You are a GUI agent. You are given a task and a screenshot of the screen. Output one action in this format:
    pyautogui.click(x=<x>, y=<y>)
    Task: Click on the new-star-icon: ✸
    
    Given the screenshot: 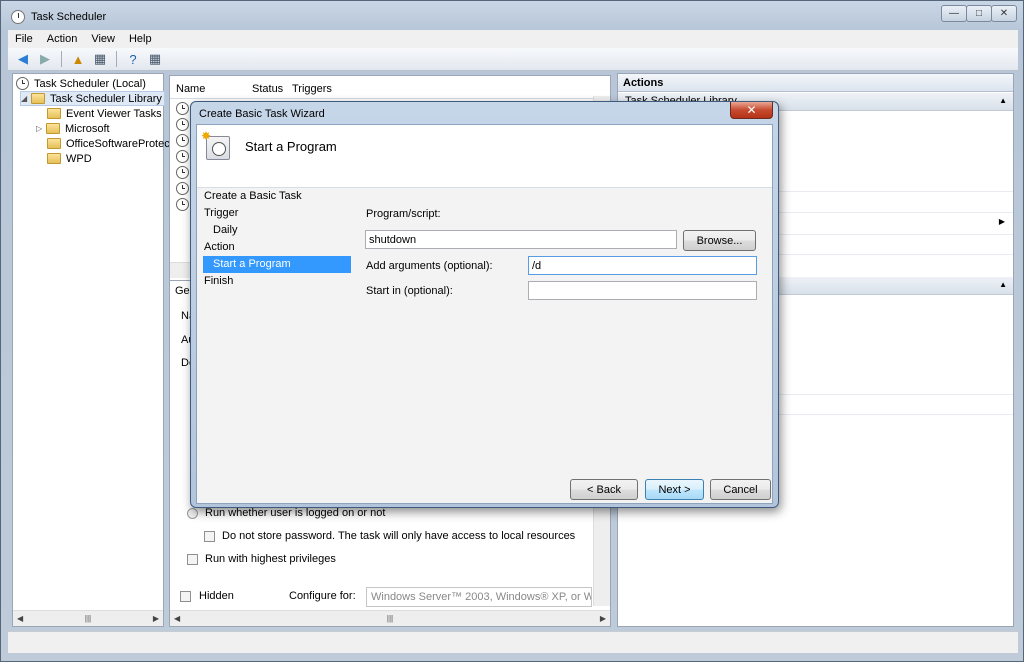 What is the action you would take?
    pyautogui.click(x=206, y=136)
    